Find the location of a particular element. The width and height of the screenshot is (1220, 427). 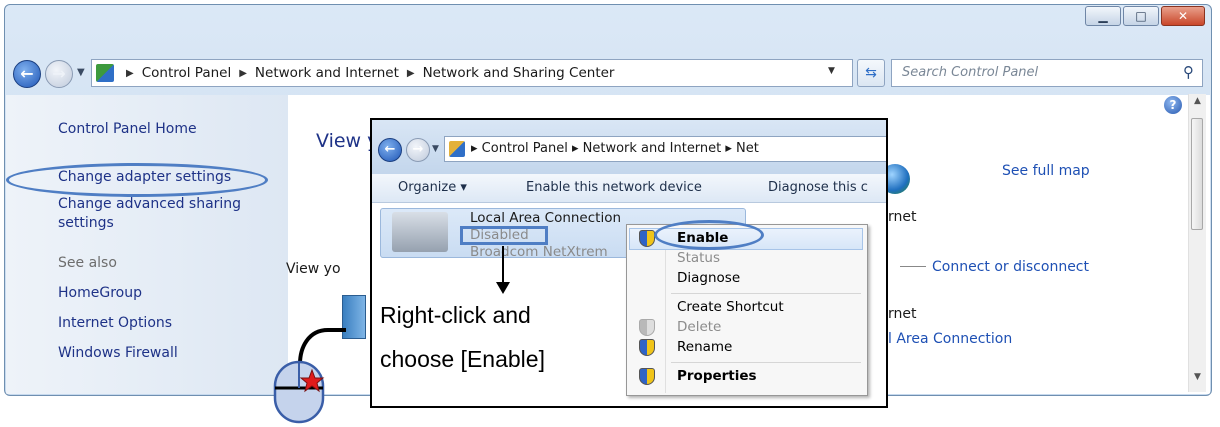

minimize-icon: ▁ is located at coordinates (1103, 16).